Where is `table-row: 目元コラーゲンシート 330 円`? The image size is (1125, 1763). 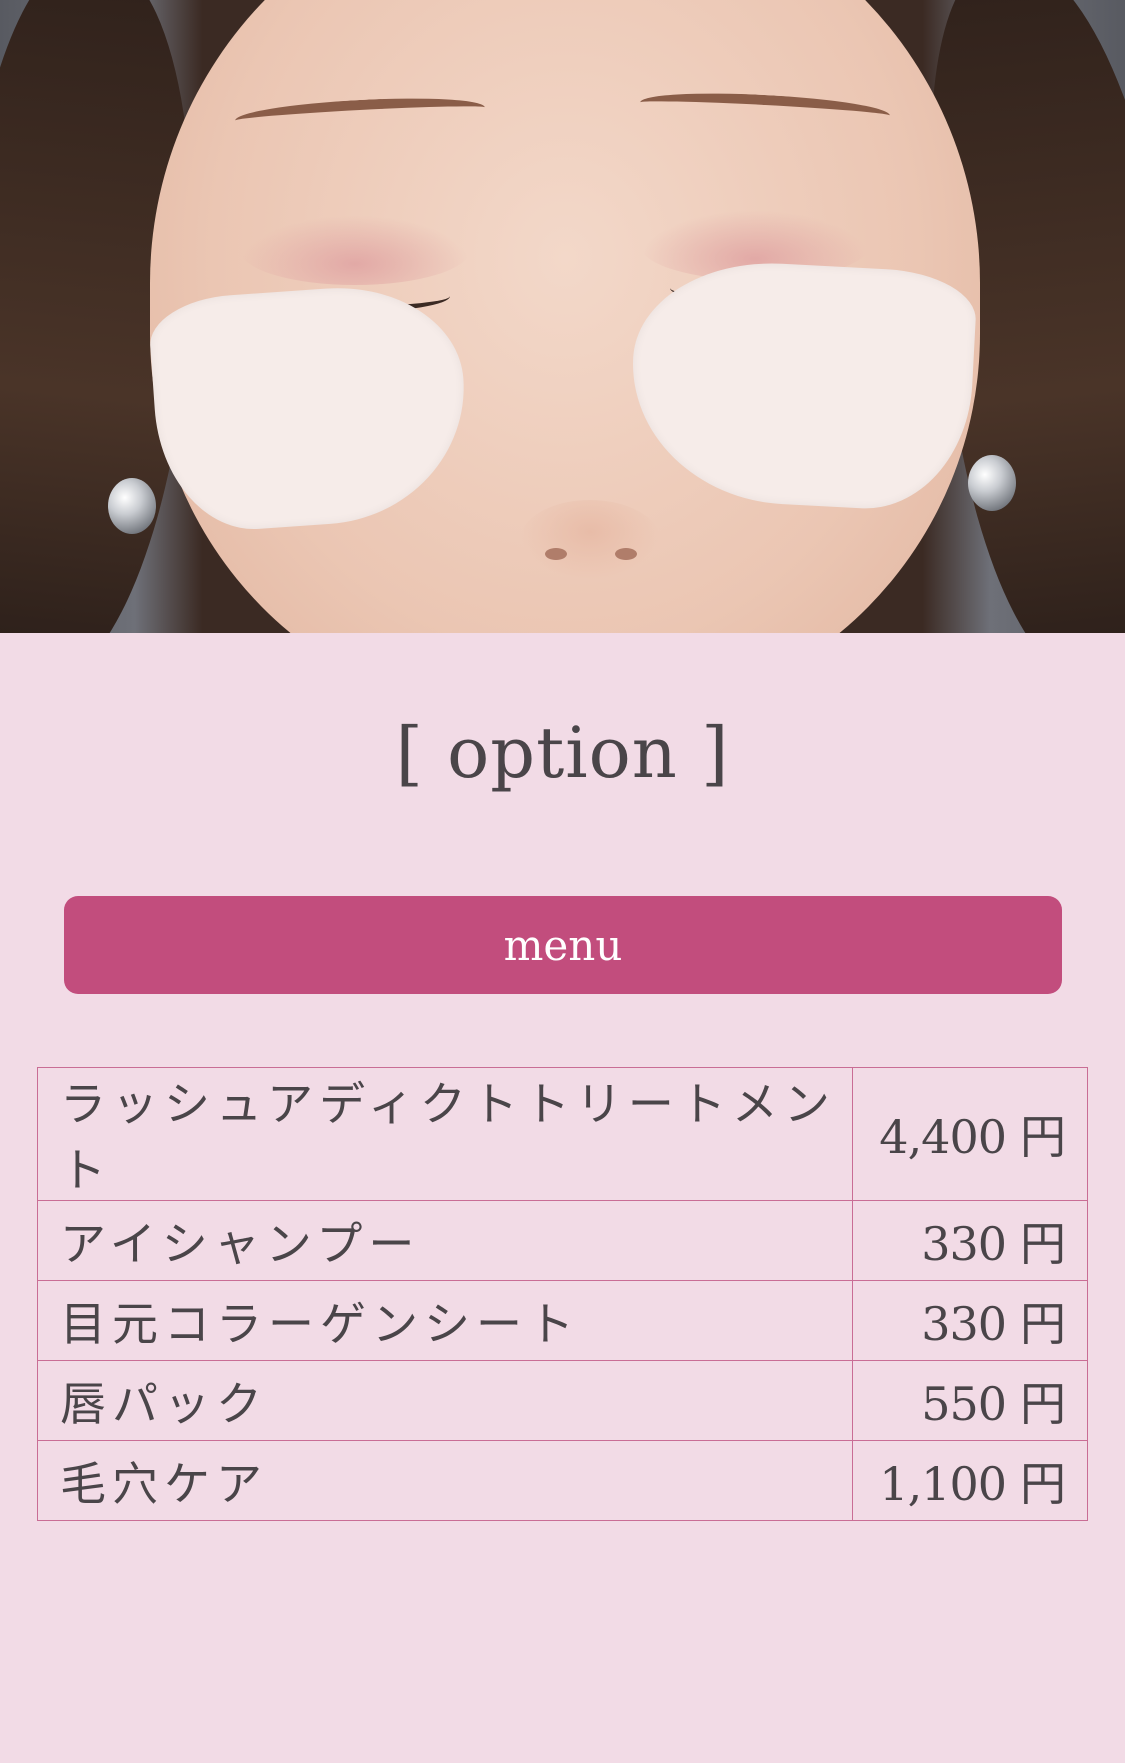
table-row: 目元コラーゲンシート 330 円 is located at coordinates (562, 1320).